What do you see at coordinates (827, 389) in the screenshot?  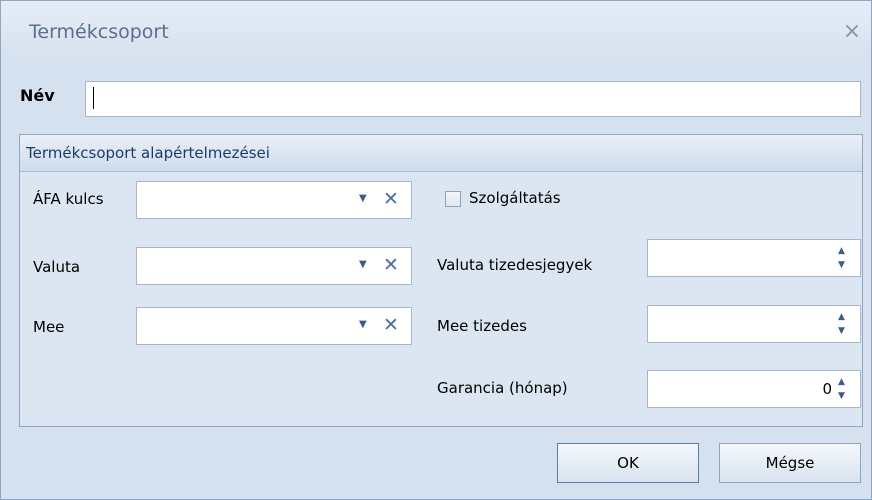 I see `warranty-value: 0` at bounding box center [827, 389].